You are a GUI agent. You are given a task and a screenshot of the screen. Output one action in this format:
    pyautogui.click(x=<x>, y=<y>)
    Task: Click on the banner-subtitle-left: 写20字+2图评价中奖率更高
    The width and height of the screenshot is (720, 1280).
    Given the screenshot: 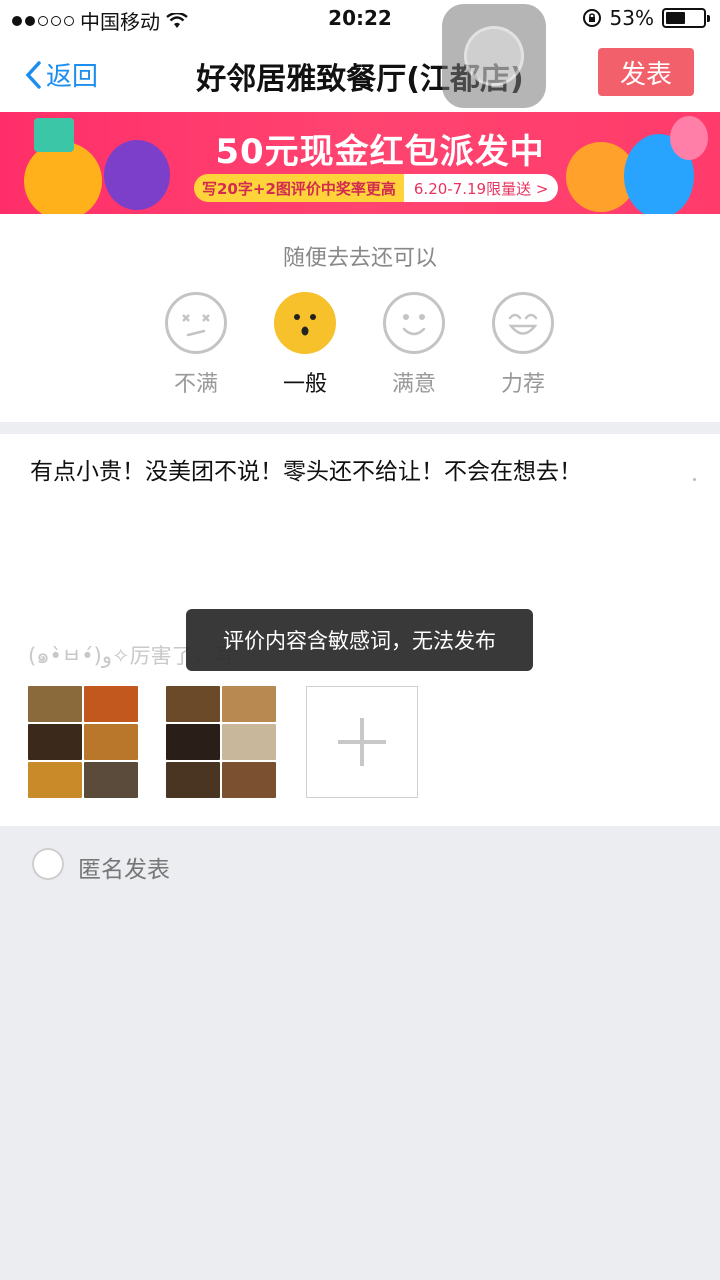 What is the action you would take?
    pyautogui.click(x=299, y=188)
    